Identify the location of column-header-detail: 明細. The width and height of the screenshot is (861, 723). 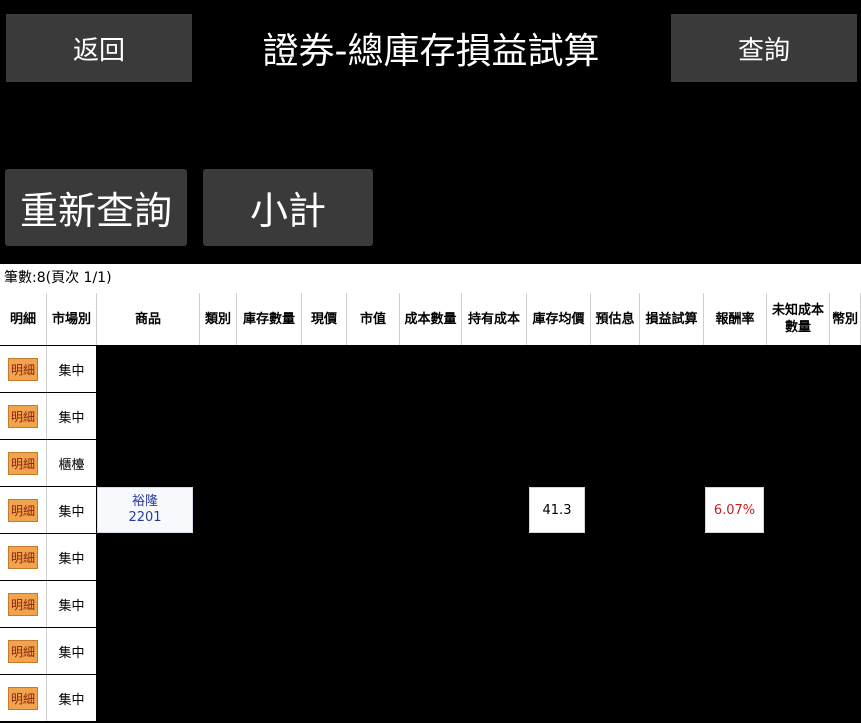
(23, 319).